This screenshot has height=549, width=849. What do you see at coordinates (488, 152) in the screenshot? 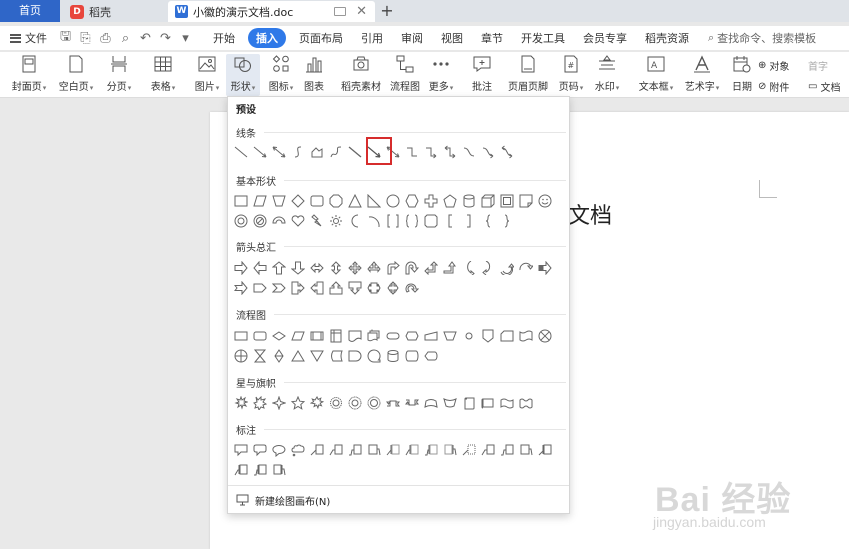
I see `curved-arrow-connector-shape` at bounding box center [488, 152].